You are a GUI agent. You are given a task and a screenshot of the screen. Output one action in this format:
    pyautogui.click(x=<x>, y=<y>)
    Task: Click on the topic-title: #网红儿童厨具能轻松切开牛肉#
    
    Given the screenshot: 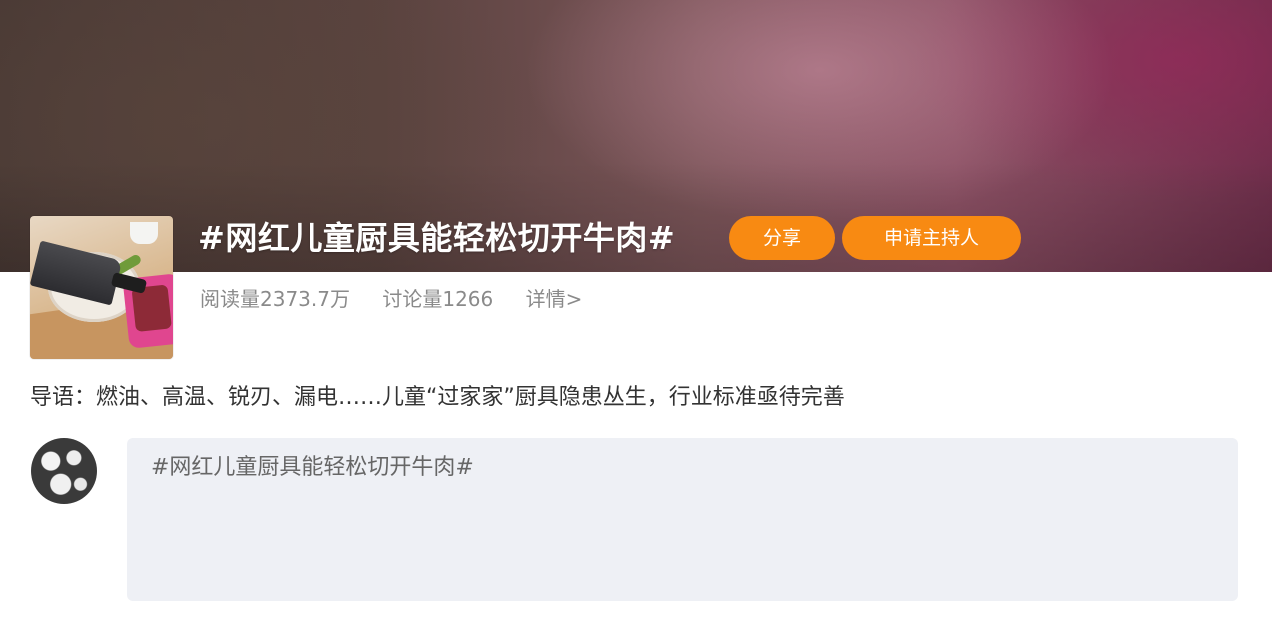 What is the action you would take?
    pyautogui.click(x=437, y=238)
    